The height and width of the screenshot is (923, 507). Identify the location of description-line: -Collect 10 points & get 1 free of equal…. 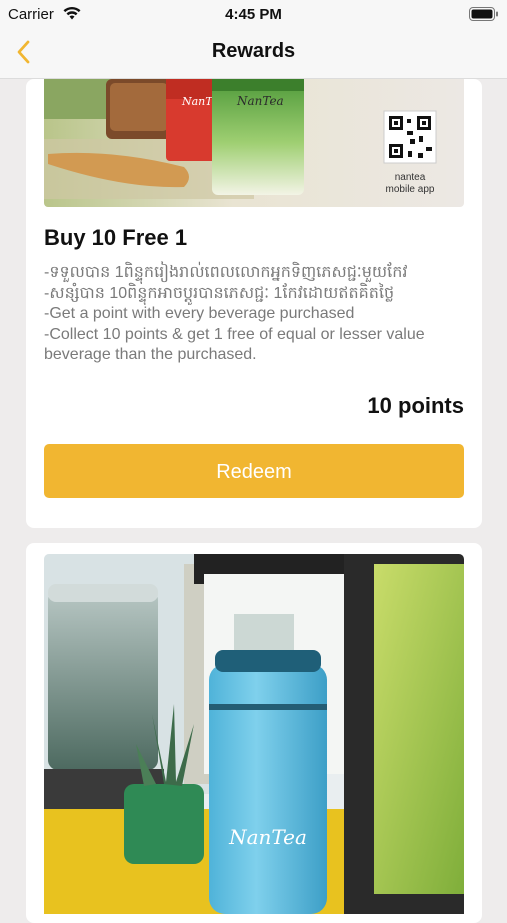
(234, 334).